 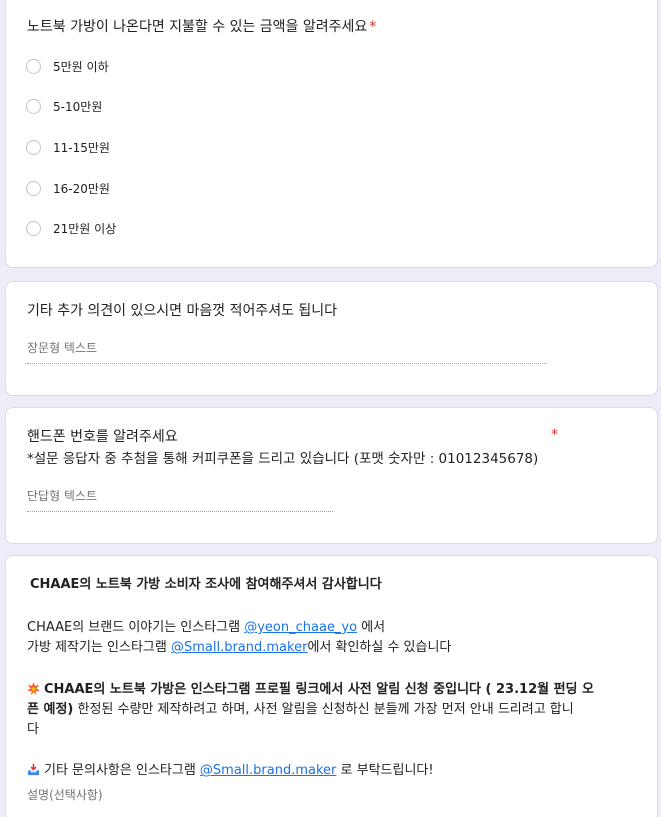 What do you see at coordinates (379, 647) in the screenshot?
I see `making-story-suffix: 에서 확인하실 수 있습니다` at bounding box center [379, 647].